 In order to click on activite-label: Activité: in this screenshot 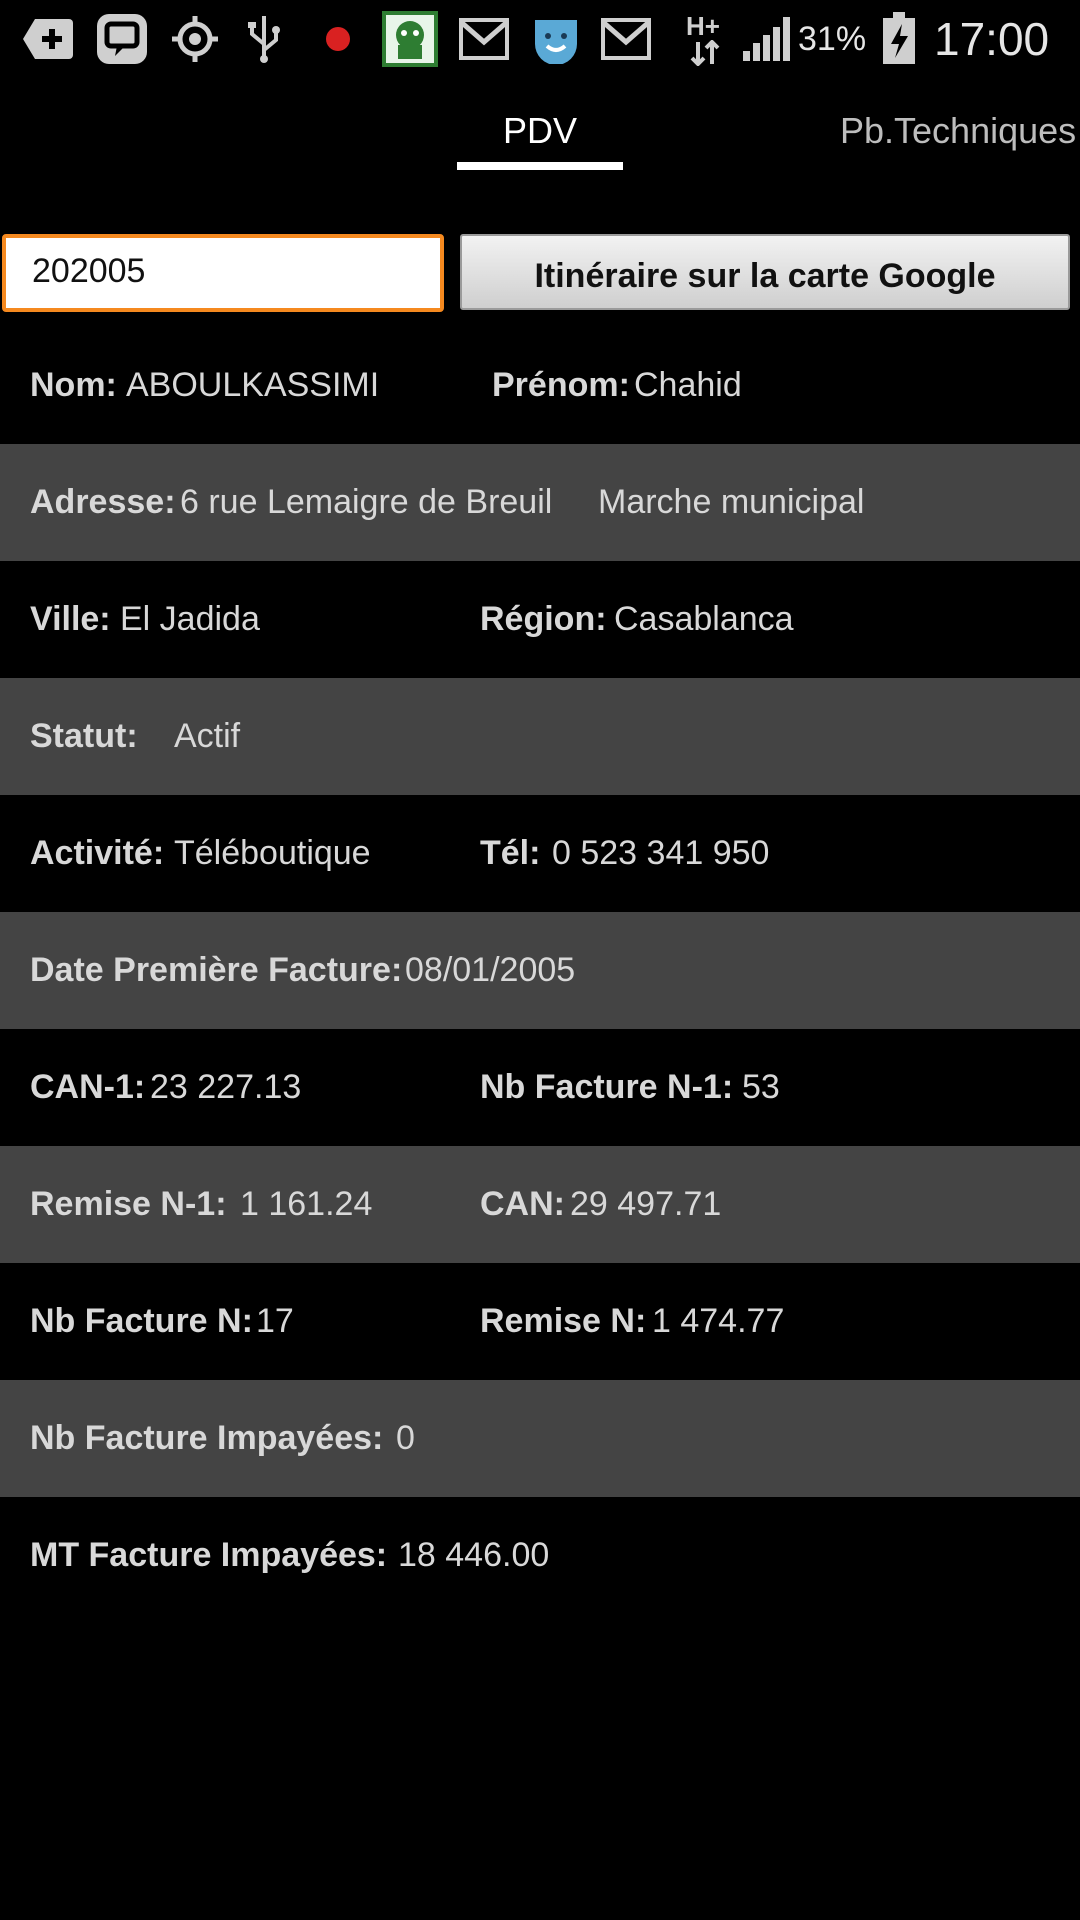, I will do `click(97, 853)`.